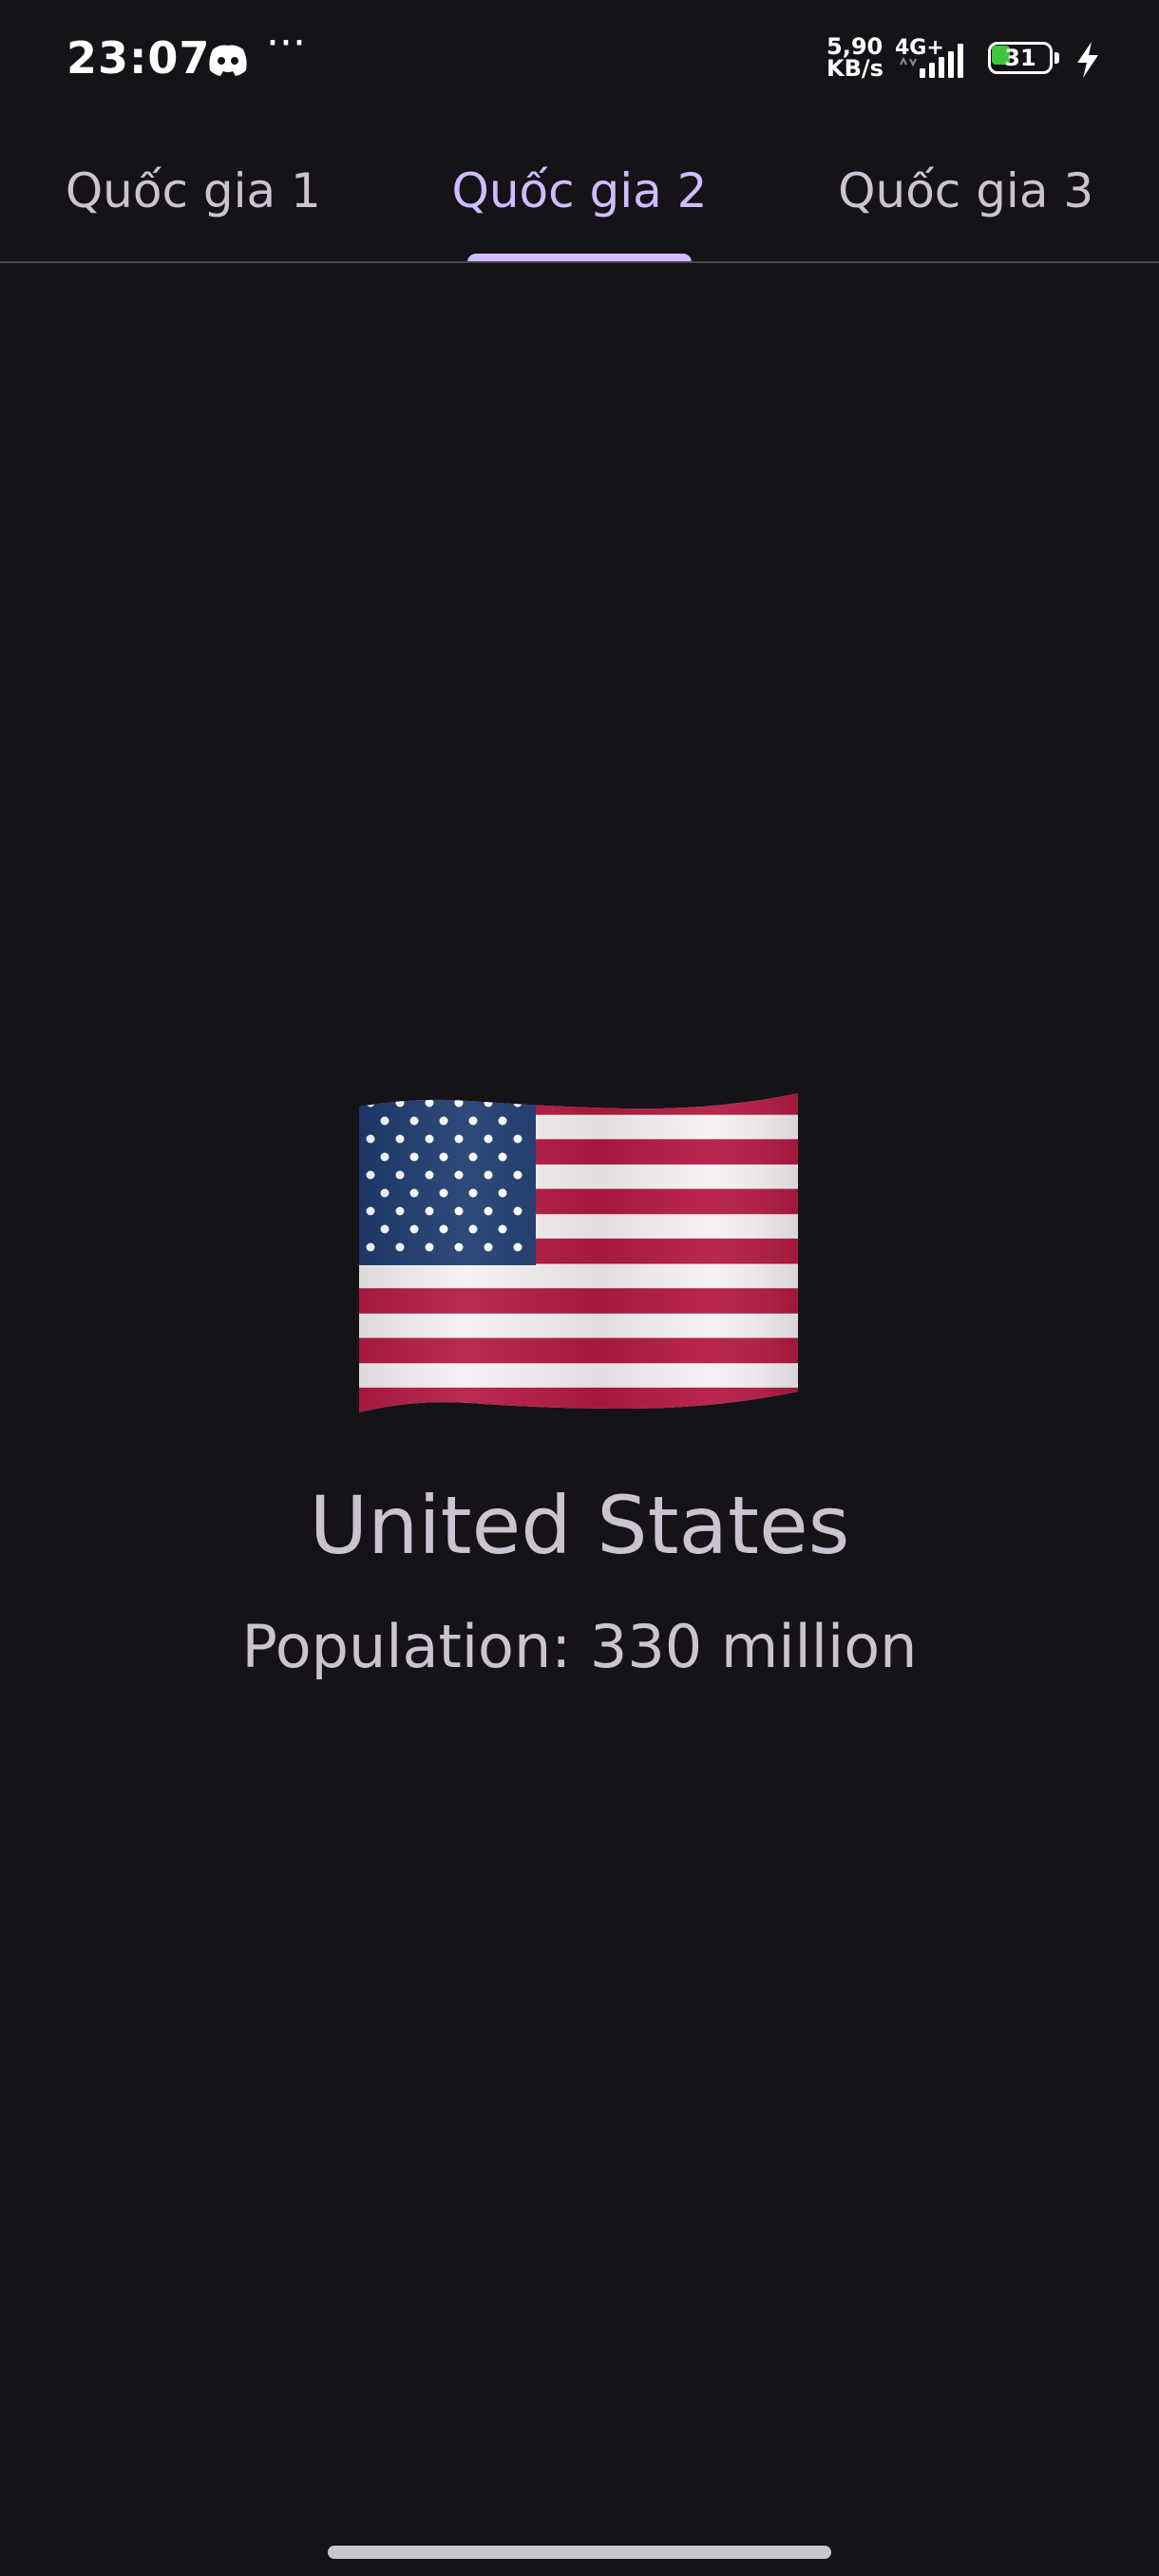 The width and height of the screenshot is (1159, 2576). I want to click on tab-country-2: Quốc gia 2, so click(580, 191).